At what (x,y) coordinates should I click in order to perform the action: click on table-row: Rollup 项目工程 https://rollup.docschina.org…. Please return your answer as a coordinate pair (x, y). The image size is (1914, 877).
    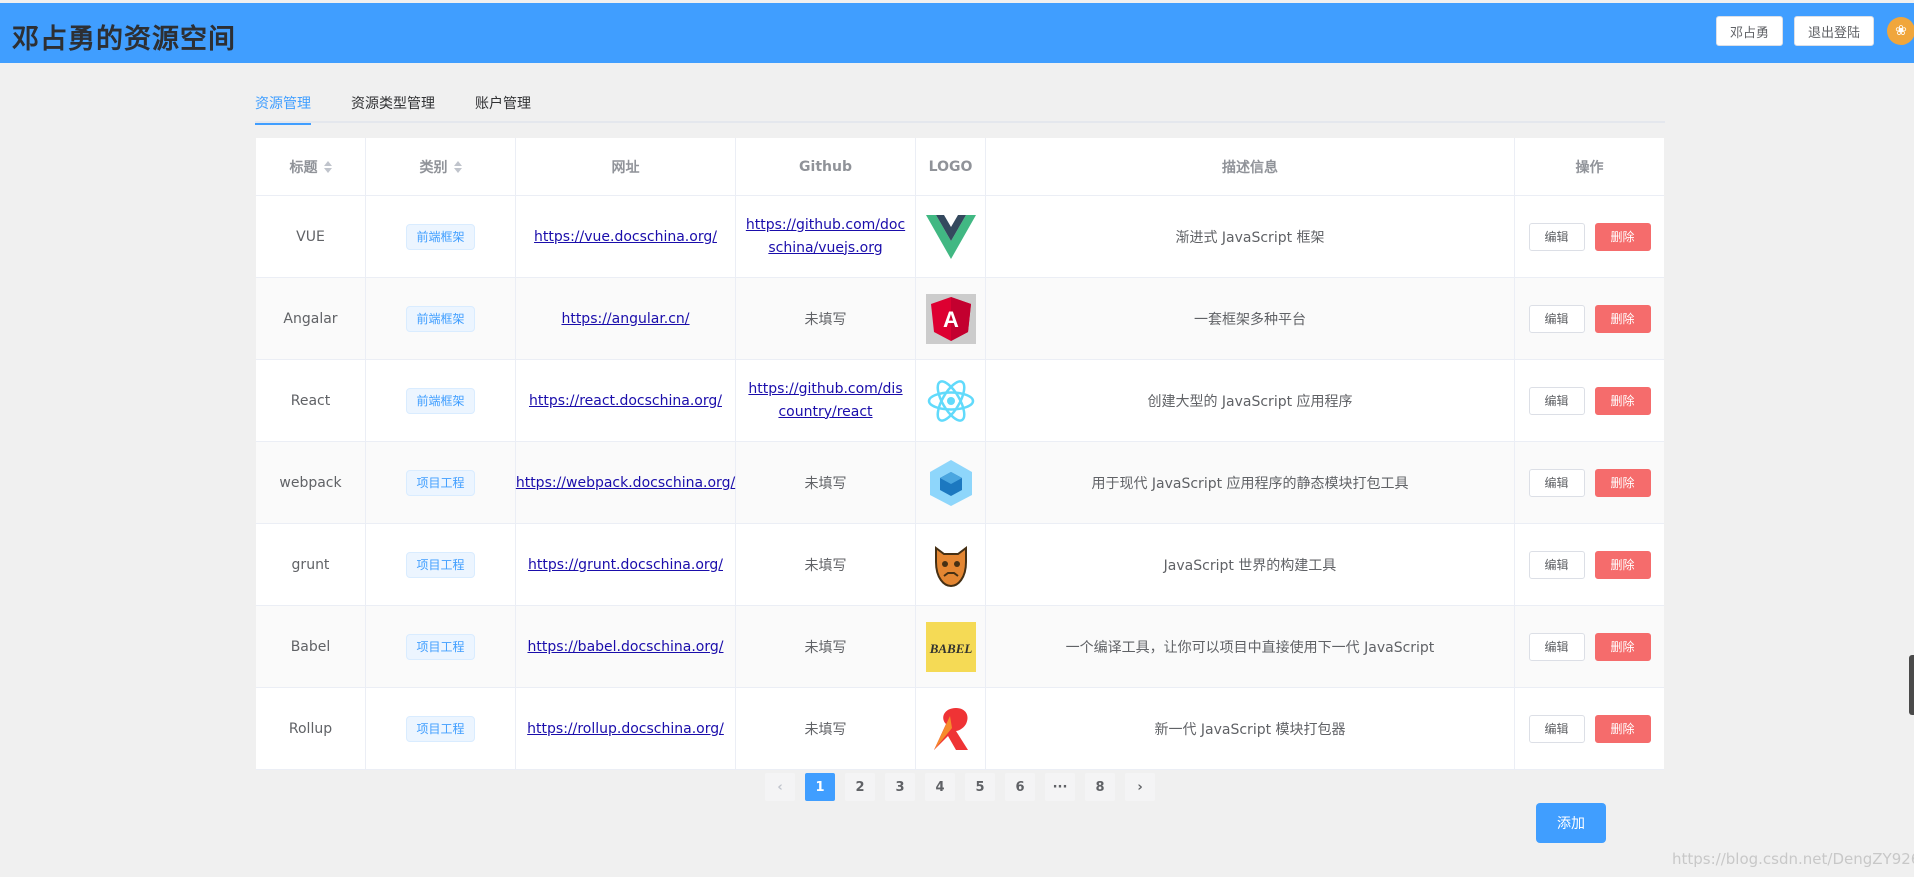
    Looking at the image, I should click on (960, 729).